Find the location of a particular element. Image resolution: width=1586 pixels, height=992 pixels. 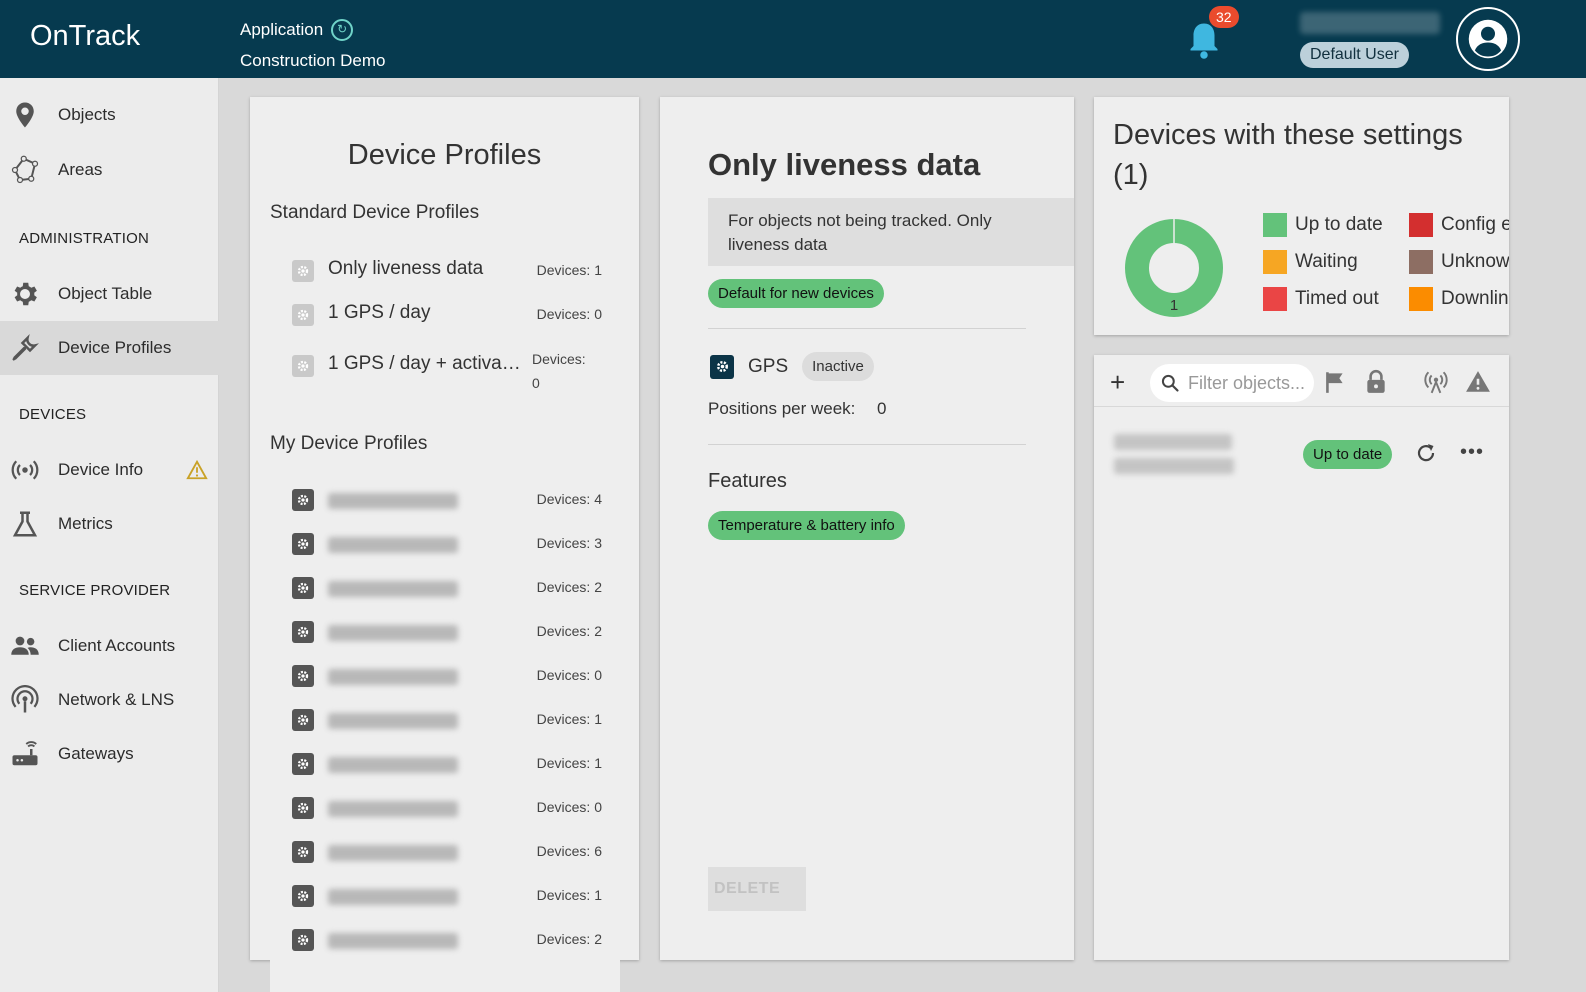

default-chip: Default for new devices is located at coordinates (796, 293).